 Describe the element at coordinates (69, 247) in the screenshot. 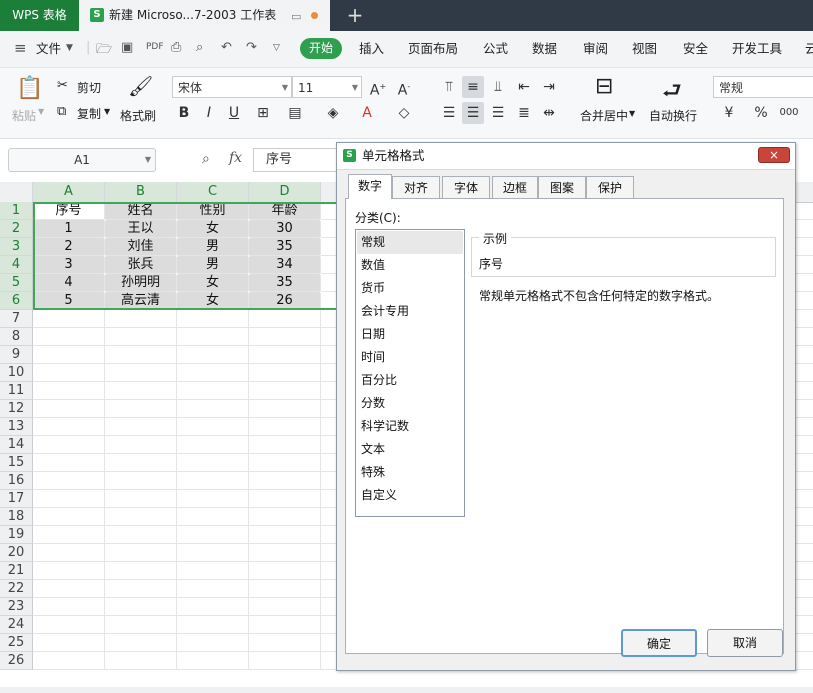

I see `cell: 2` at that location.